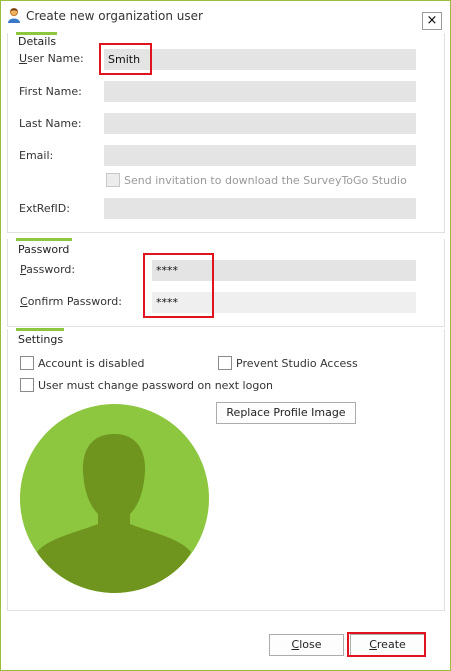 The image size is (451, 671). What do you see at coordinates (71, 301) in the screenshot?
I see `confirm-password-label: Confirm Password:` at bounding box center [71, 301].